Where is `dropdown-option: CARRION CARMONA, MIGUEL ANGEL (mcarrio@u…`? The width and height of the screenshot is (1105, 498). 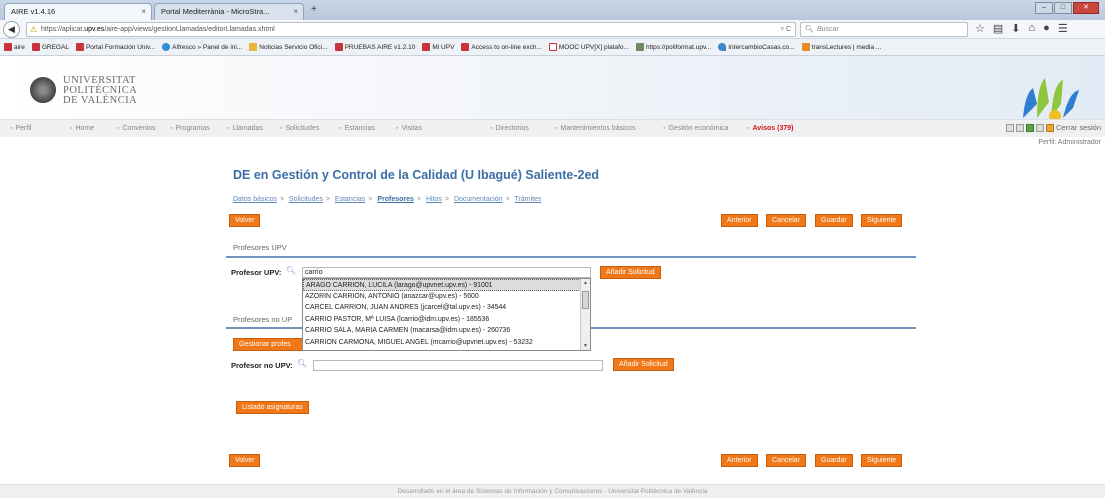 dropdown-option: CARRION CARMONA, MIGUEL ANGEL (mcarrio@u… is located at coordinates (442, 343).